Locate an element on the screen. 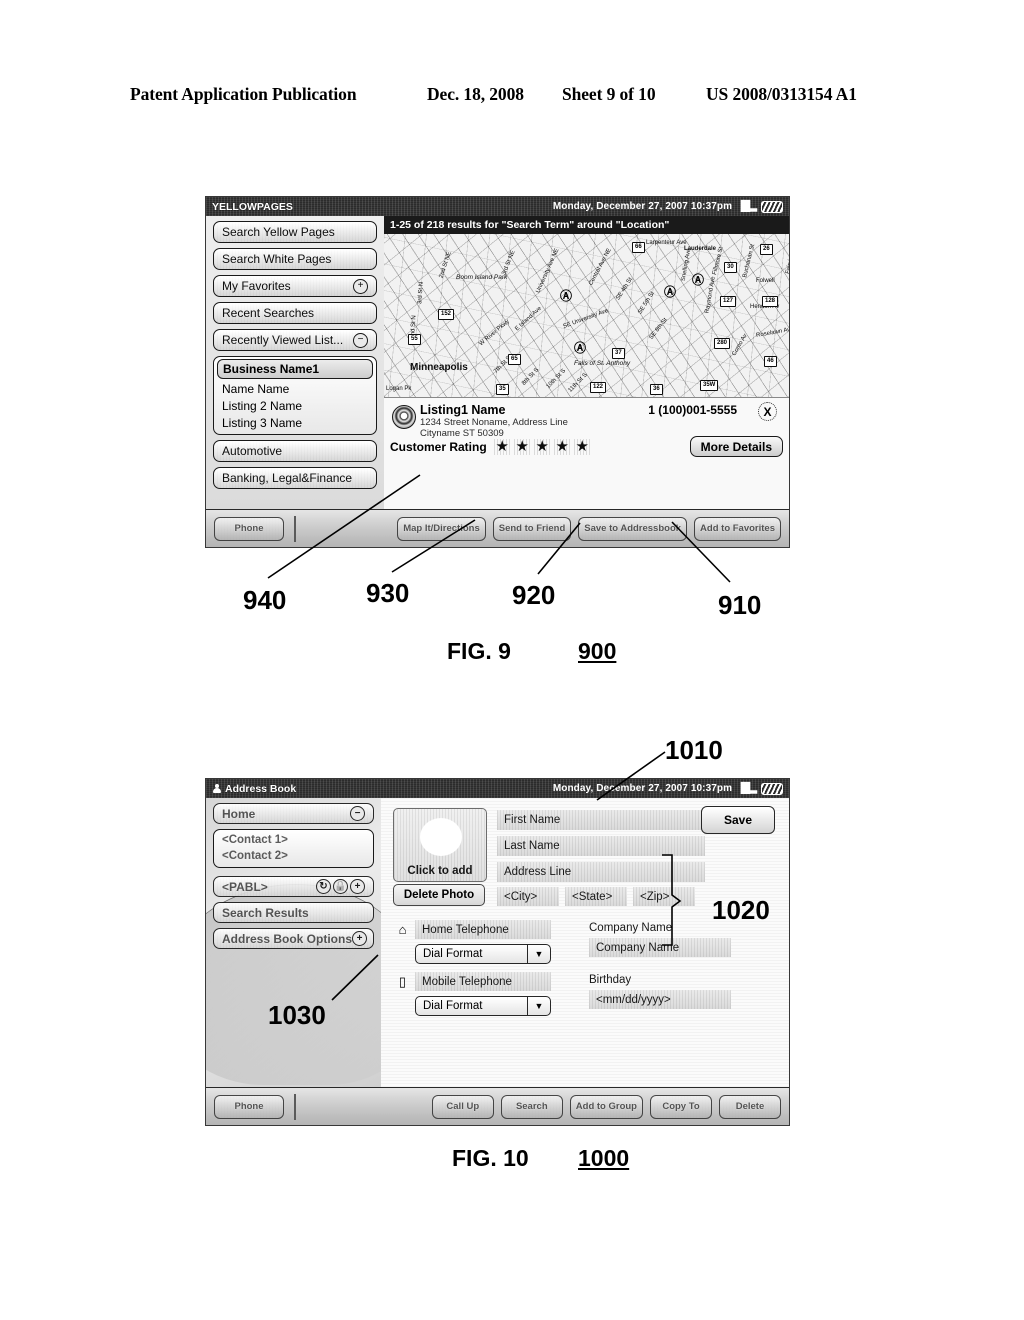  close-icon: X is located at coordinates (767, 411).